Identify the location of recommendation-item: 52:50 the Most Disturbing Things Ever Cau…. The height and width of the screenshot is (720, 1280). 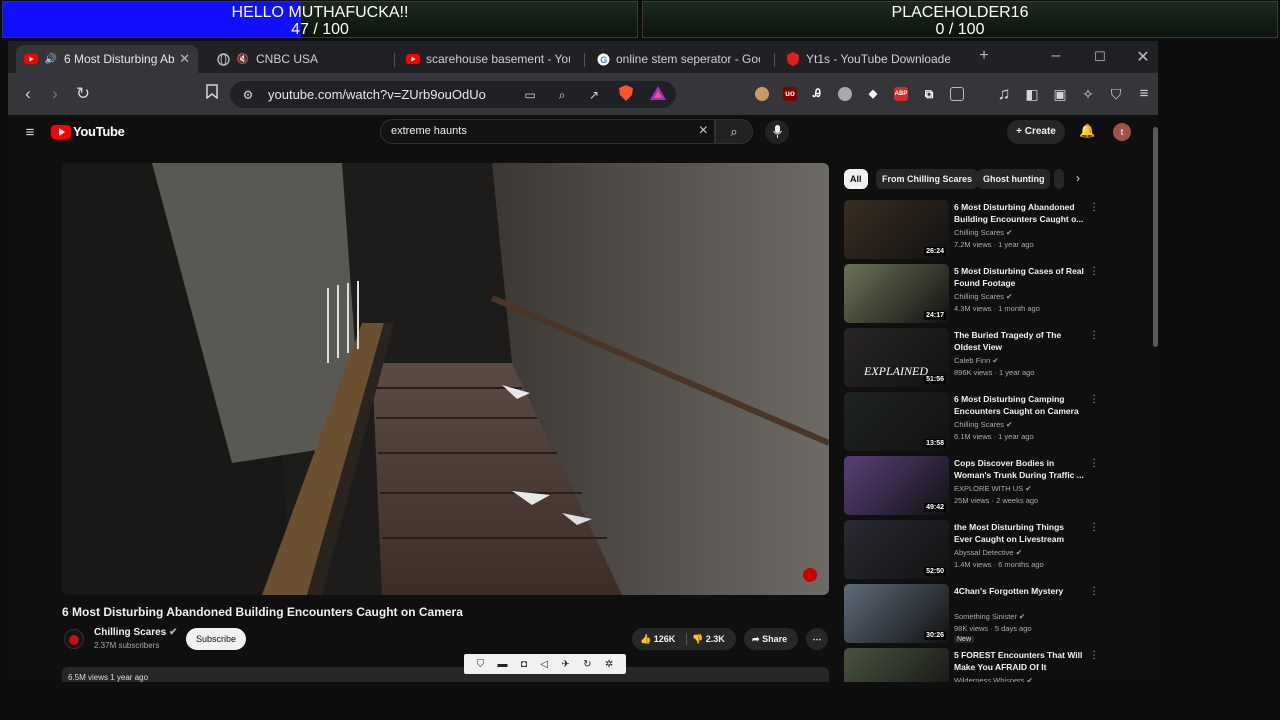
(974, 550).